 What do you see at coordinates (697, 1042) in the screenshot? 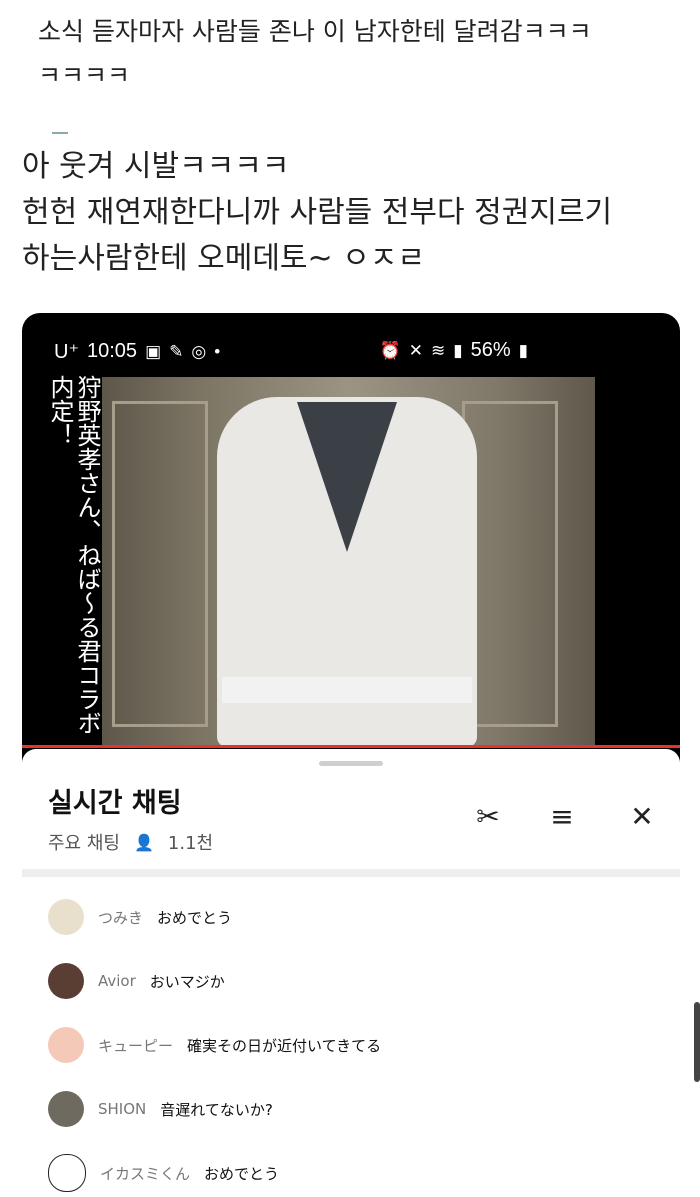
I see `page-scrollbar` at bounding box center [697, 1042].